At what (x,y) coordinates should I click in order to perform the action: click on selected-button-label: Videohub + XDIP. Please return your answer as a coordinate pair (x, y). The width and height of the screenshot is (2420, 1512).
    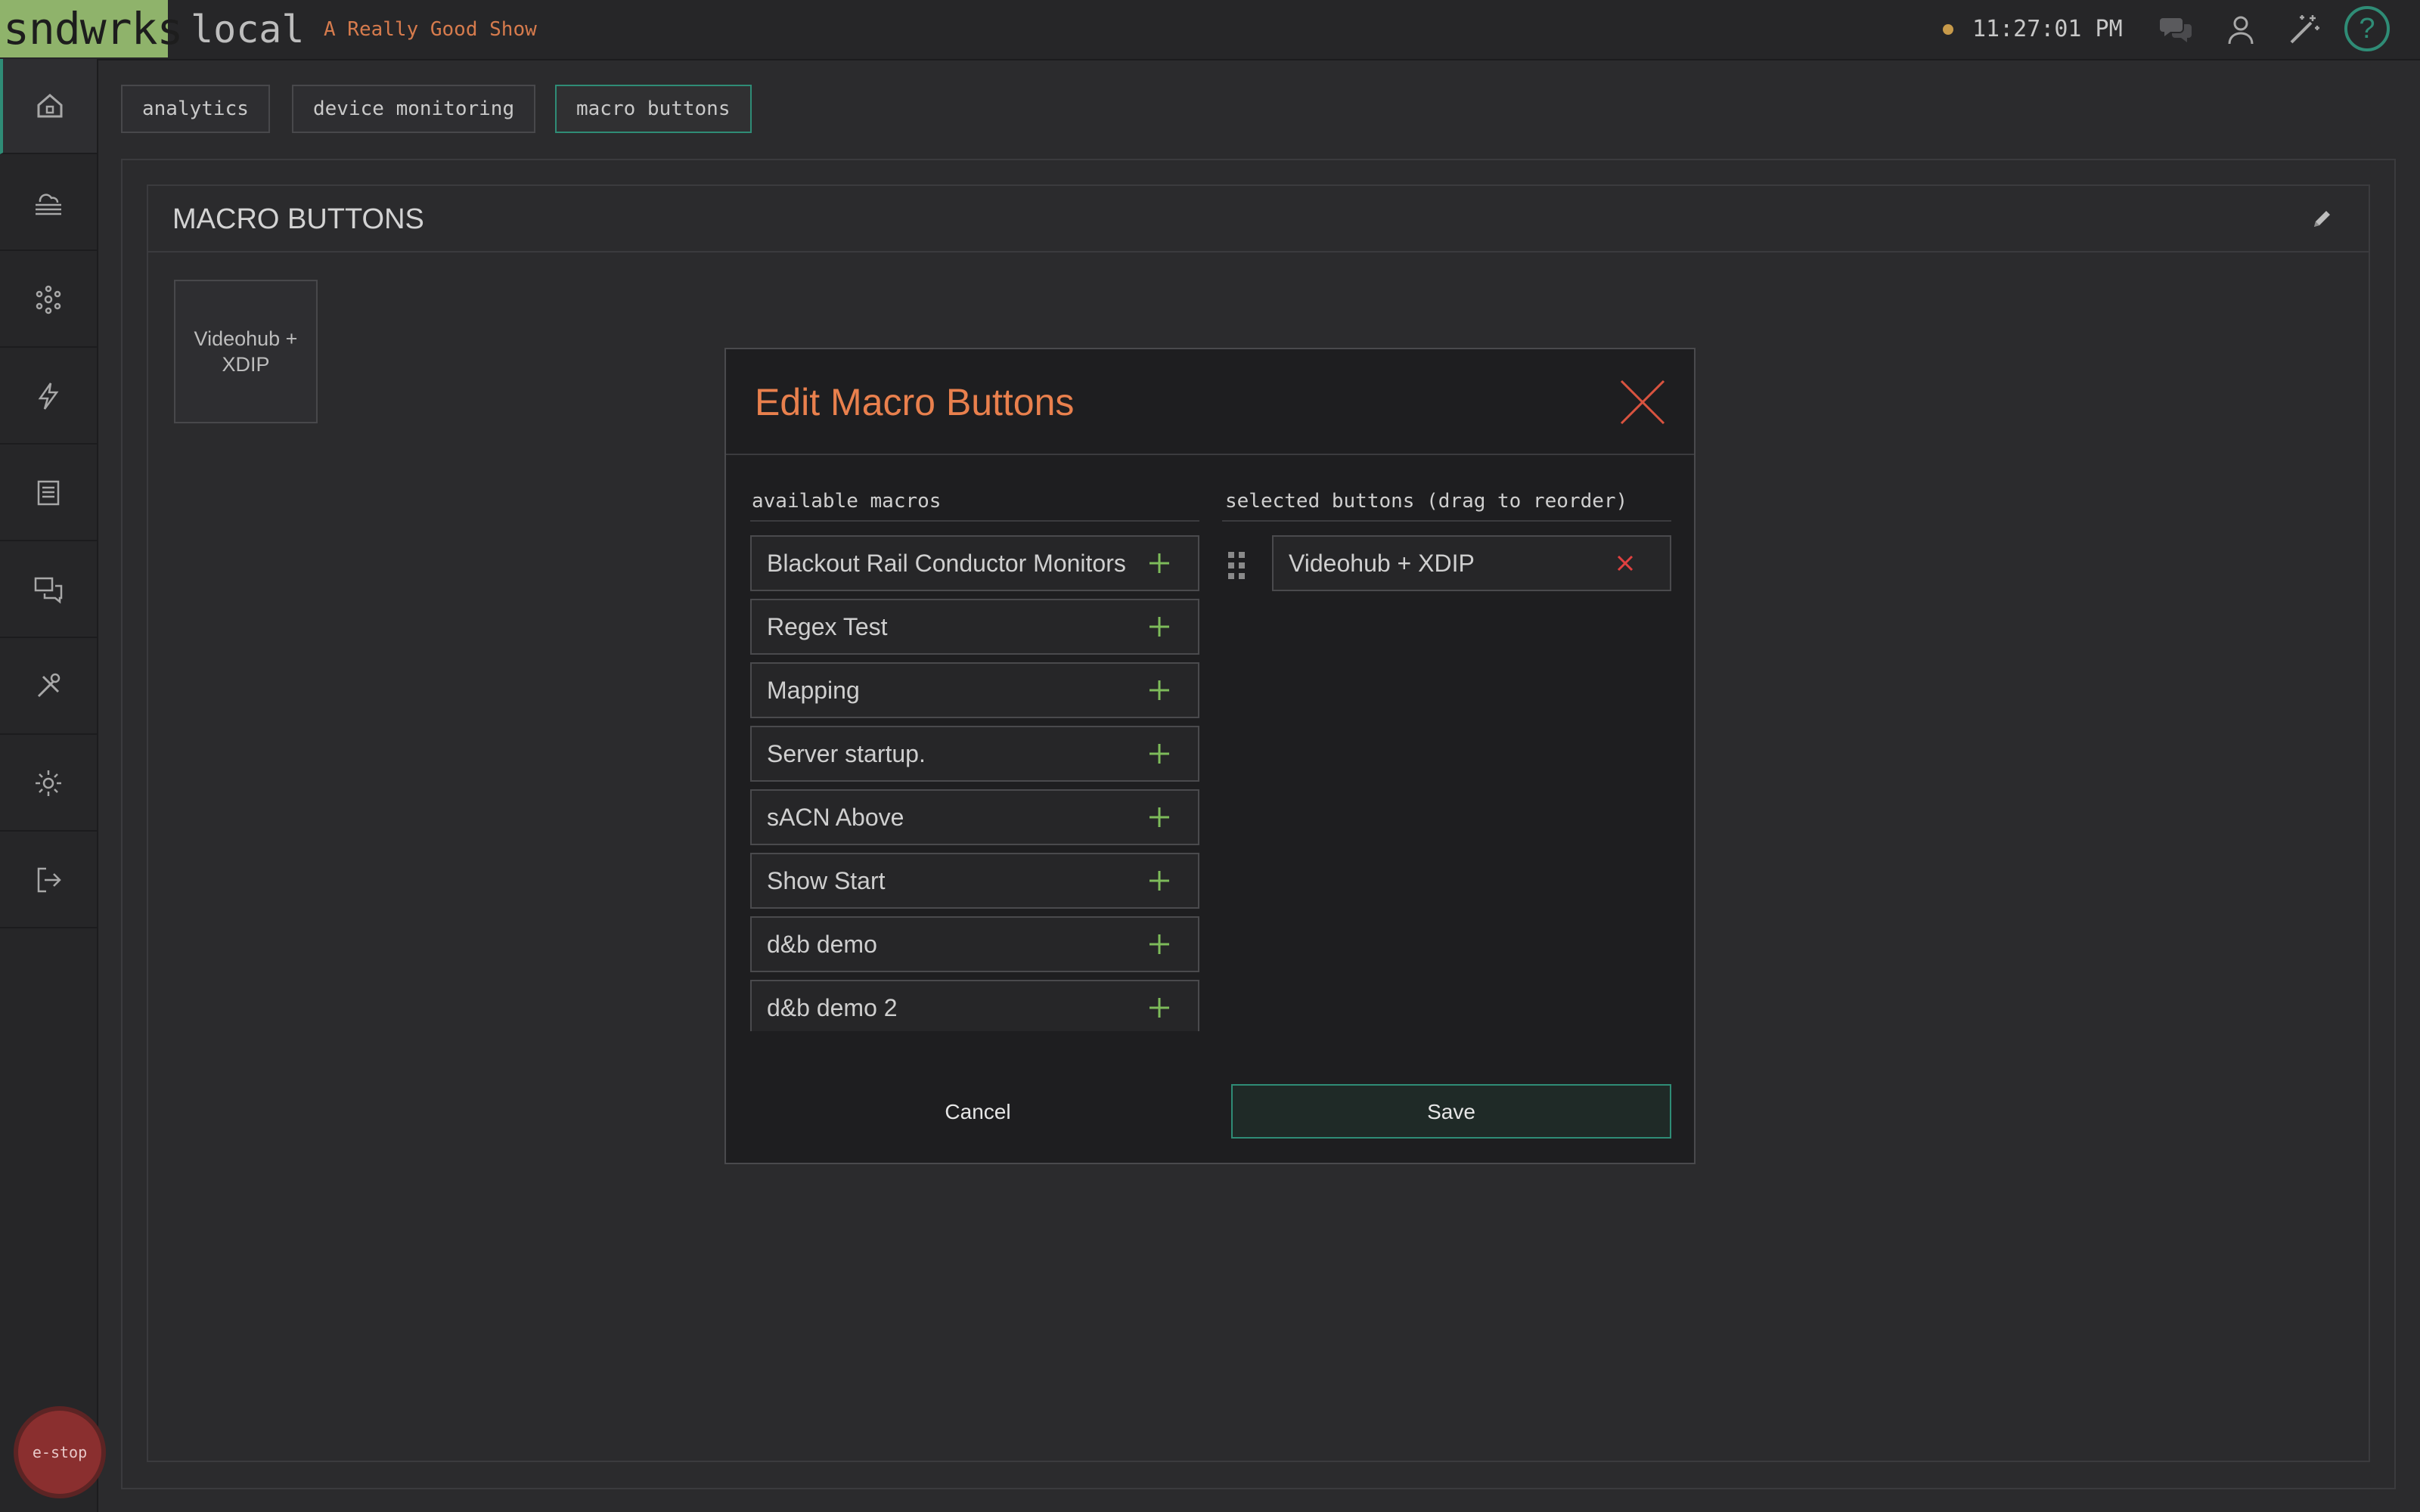
    Looking at the image, I should click on (1382, 563).